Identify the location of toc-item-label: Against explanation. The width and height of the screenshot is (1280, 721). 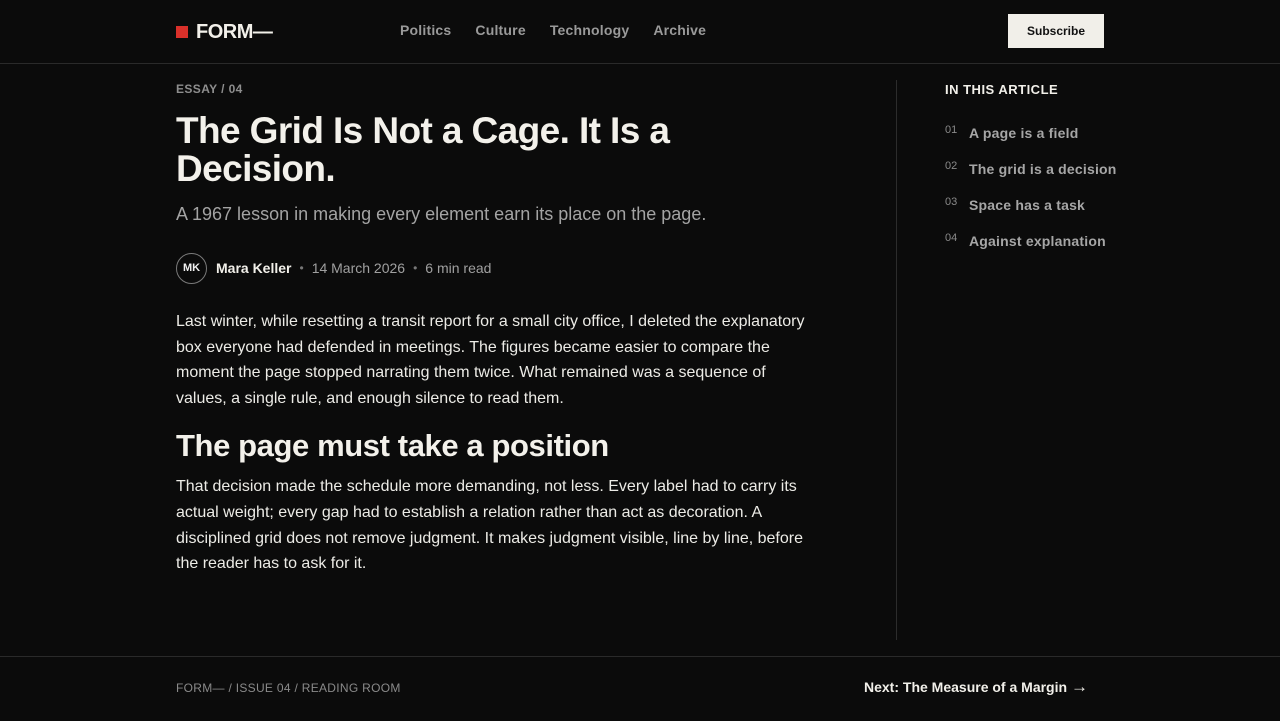
(1037, 241).